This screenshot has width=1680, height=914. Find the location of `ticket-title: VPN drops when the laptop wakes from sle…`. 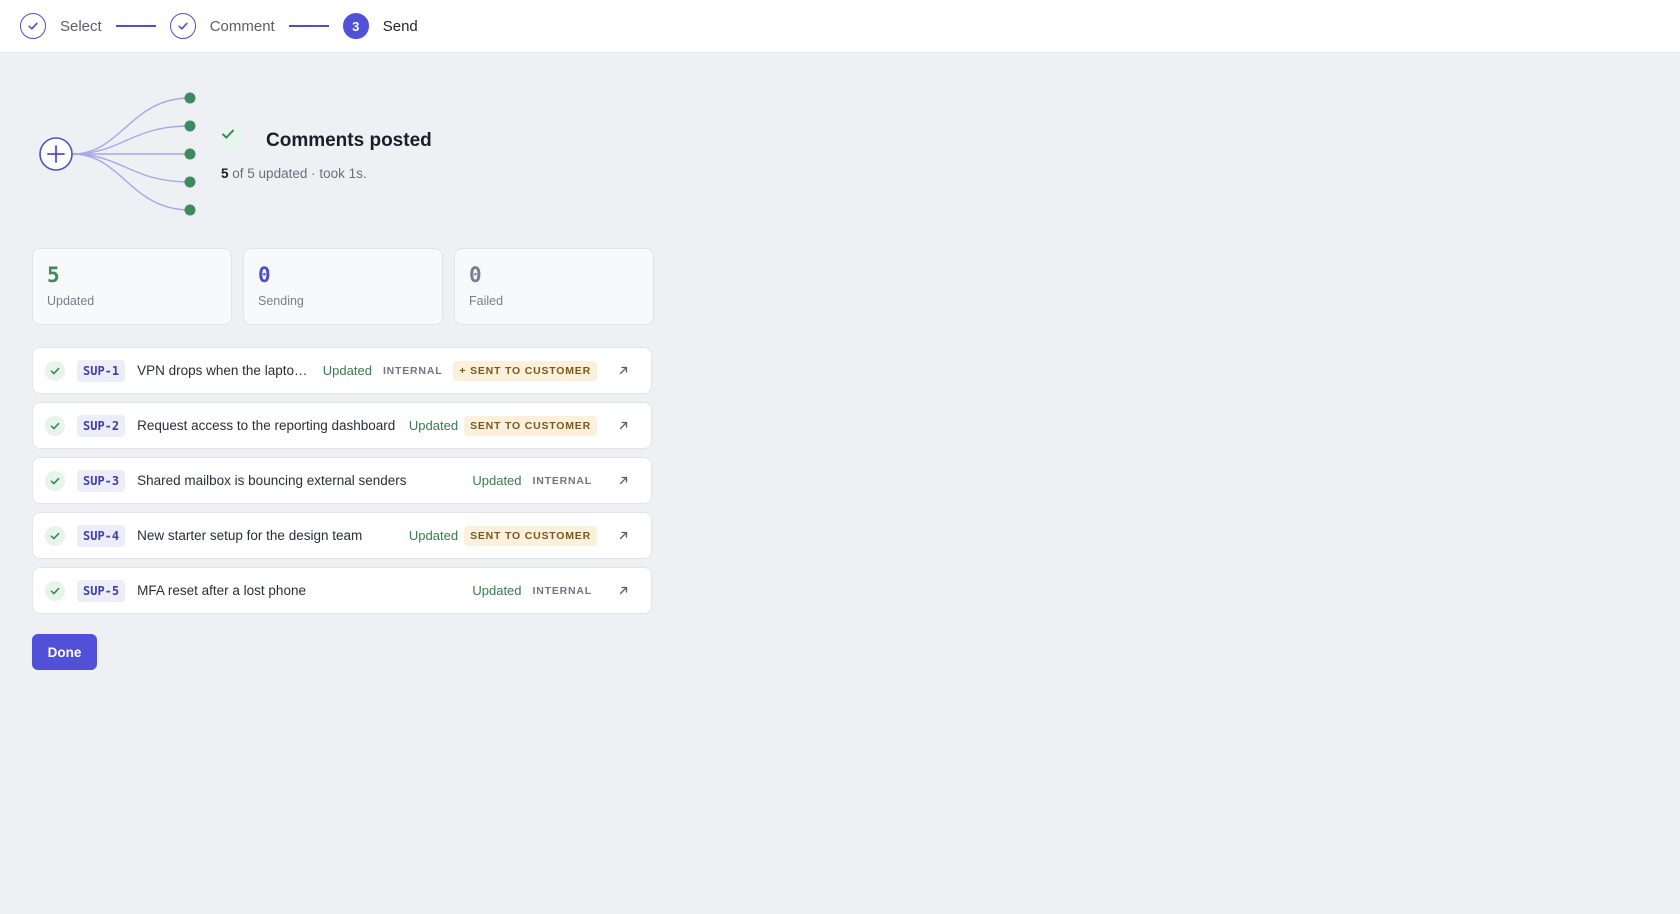

ticket-title: VPN drops when the laptop wakes from sle… is located at coordinates (225, 370).